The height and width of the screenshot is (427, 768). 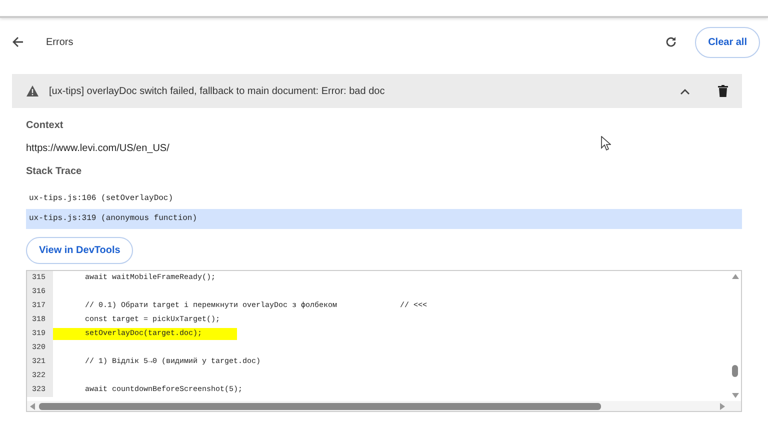 I want to click on section-heading: Context, so click(x=45, y=125).